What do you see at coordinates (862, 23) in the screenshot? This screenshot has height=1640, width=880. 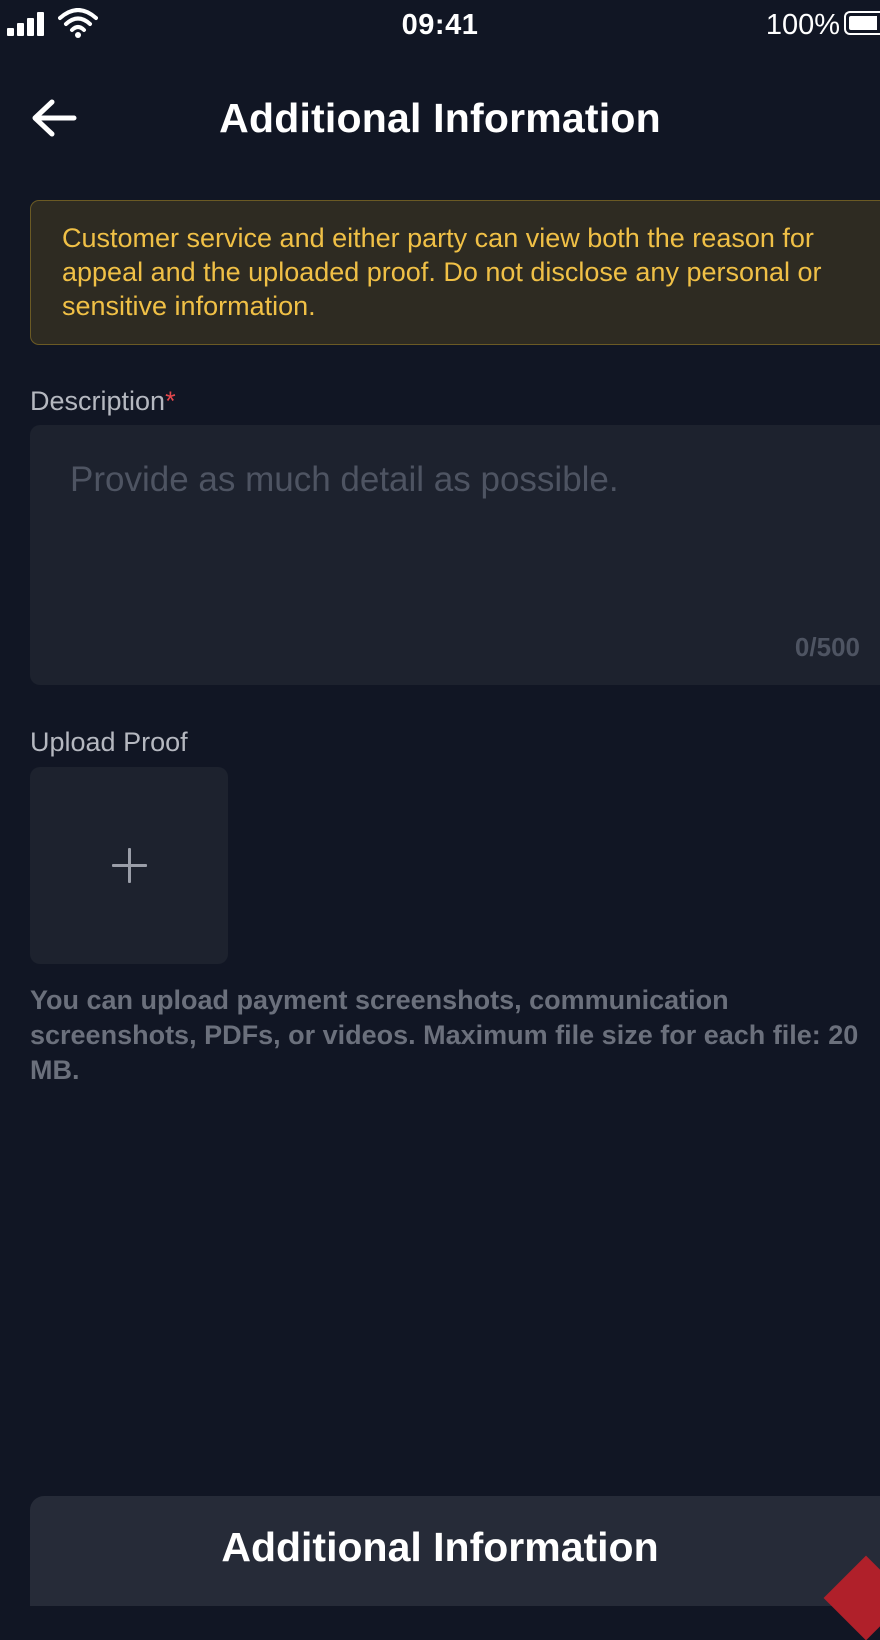 I see `battery-icon` at bounding box center [862, 23].